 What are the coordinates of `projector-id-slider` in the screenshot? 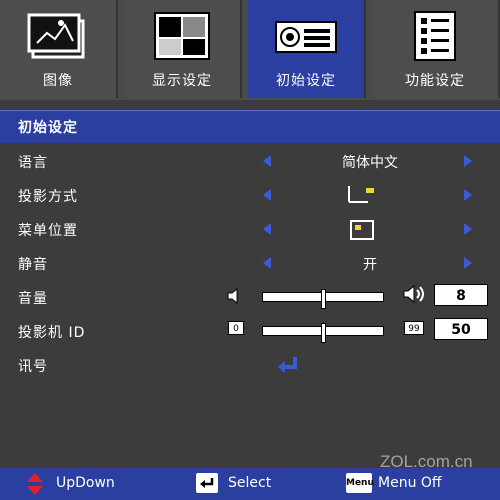 It's located at (323, 333).